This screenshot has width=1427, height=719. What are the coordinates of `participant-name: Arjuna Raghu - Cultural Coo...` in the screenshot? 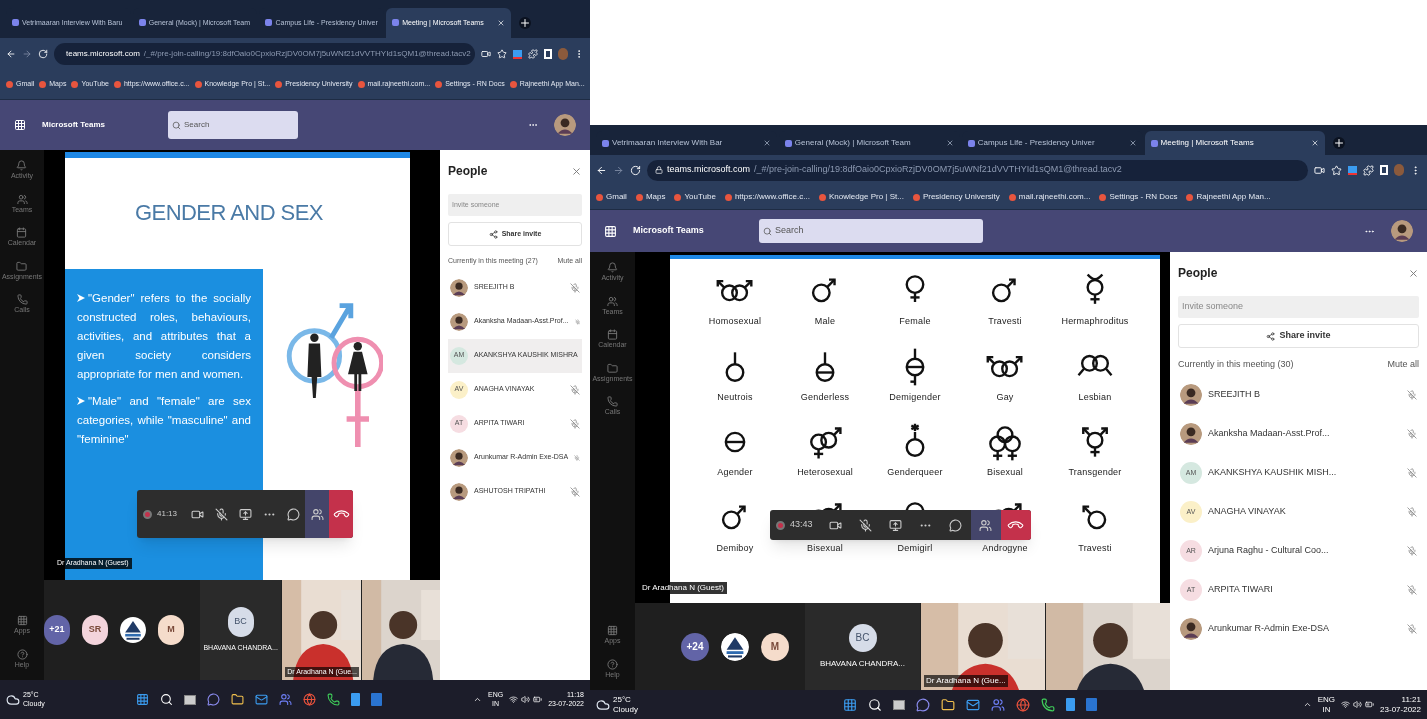 It's located at (1269, 551).